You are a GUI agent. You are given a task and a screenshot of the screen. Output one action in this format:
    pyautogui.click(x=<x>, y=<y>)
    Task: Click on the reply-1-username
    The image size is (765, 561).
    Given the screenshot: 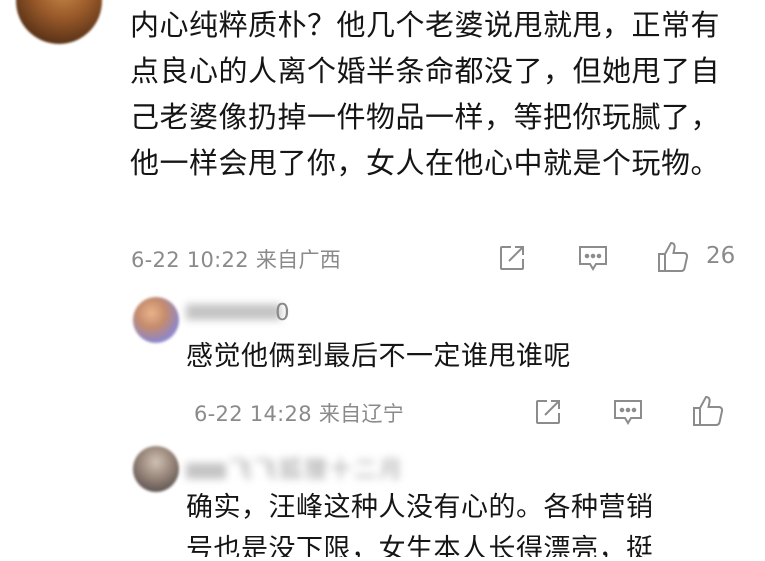 What is the action you would take?
    pyautogui.click(x=235, y=311)
    